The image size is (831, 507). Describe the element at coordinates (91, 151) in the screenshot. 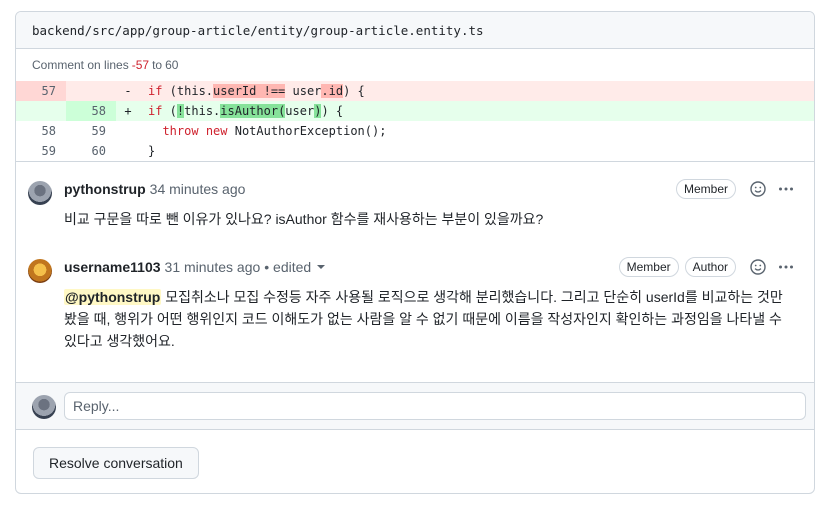

I see `new-line-number: 60` at that location.